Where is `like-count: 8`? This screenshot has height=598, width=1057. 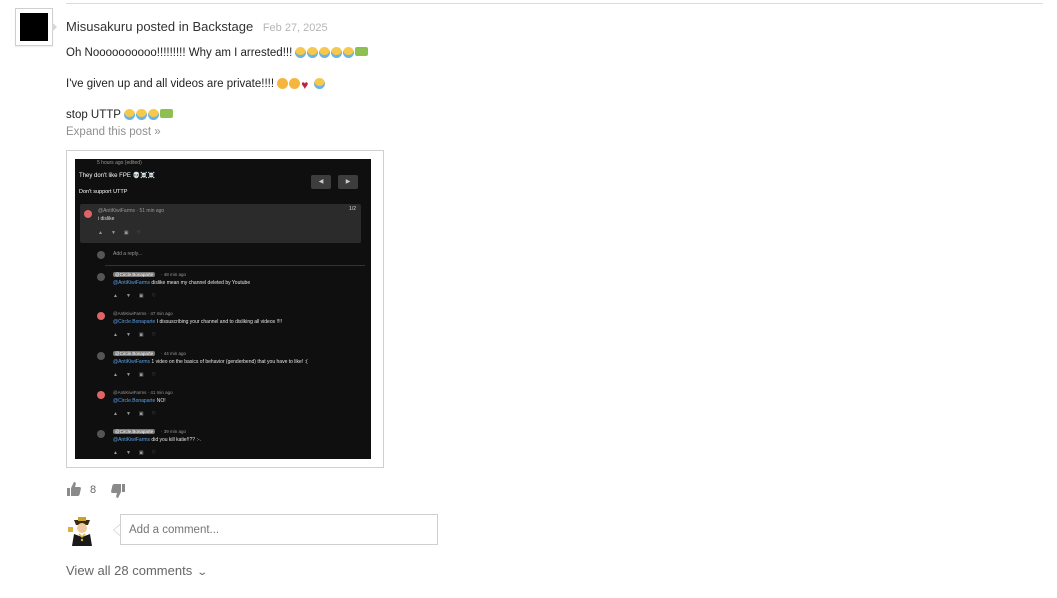
like-count: 8 is located at coordinates (93, 490).